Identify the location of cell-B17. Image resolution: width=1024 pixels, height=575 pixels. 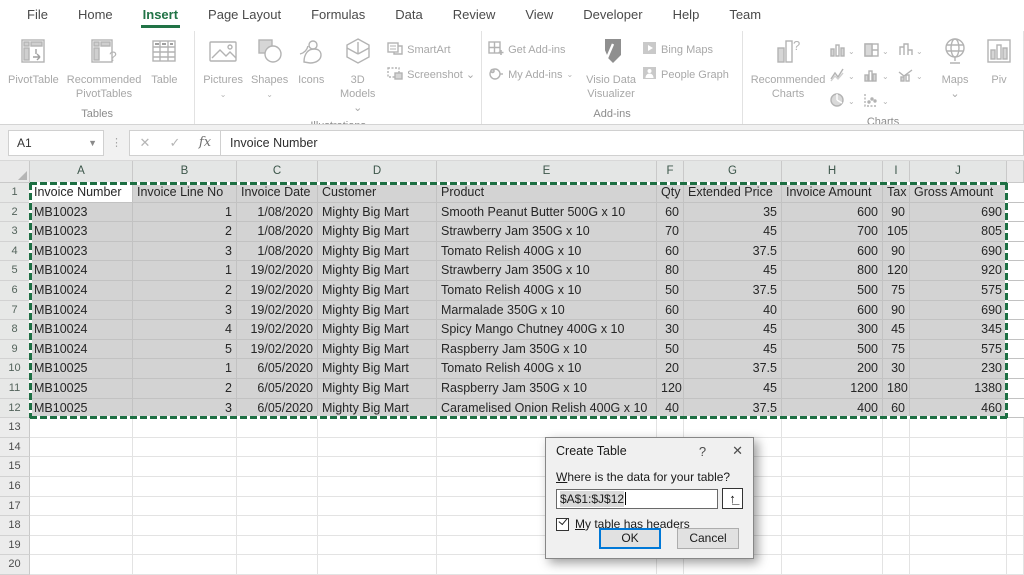
(185, 506).